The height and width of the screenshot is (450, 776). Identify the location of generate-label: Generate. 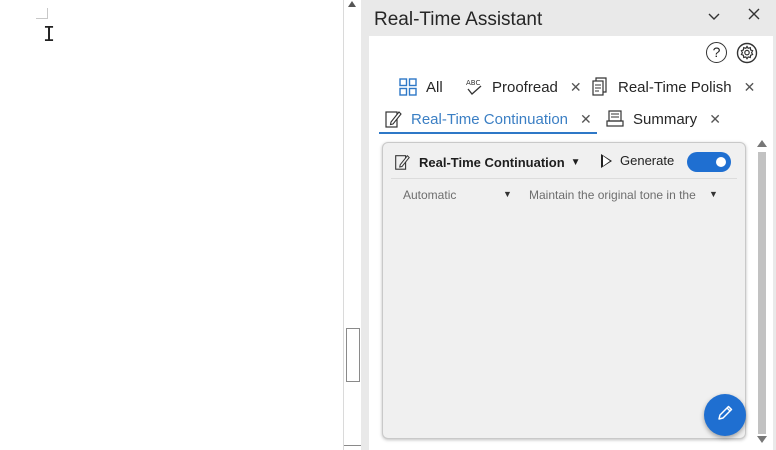
(647, 160).